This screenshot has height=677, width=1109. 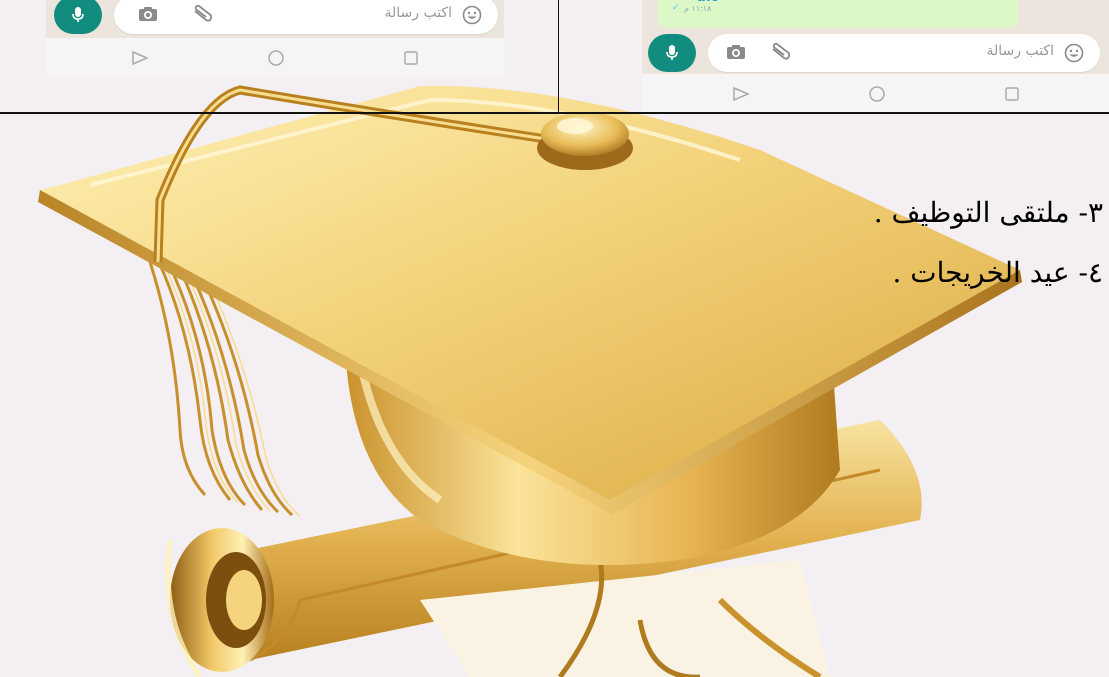 What do you see at coordinates (558, 56) in the screenshot?
I see `table-vertical-divider` at bounding box center [558, 56].